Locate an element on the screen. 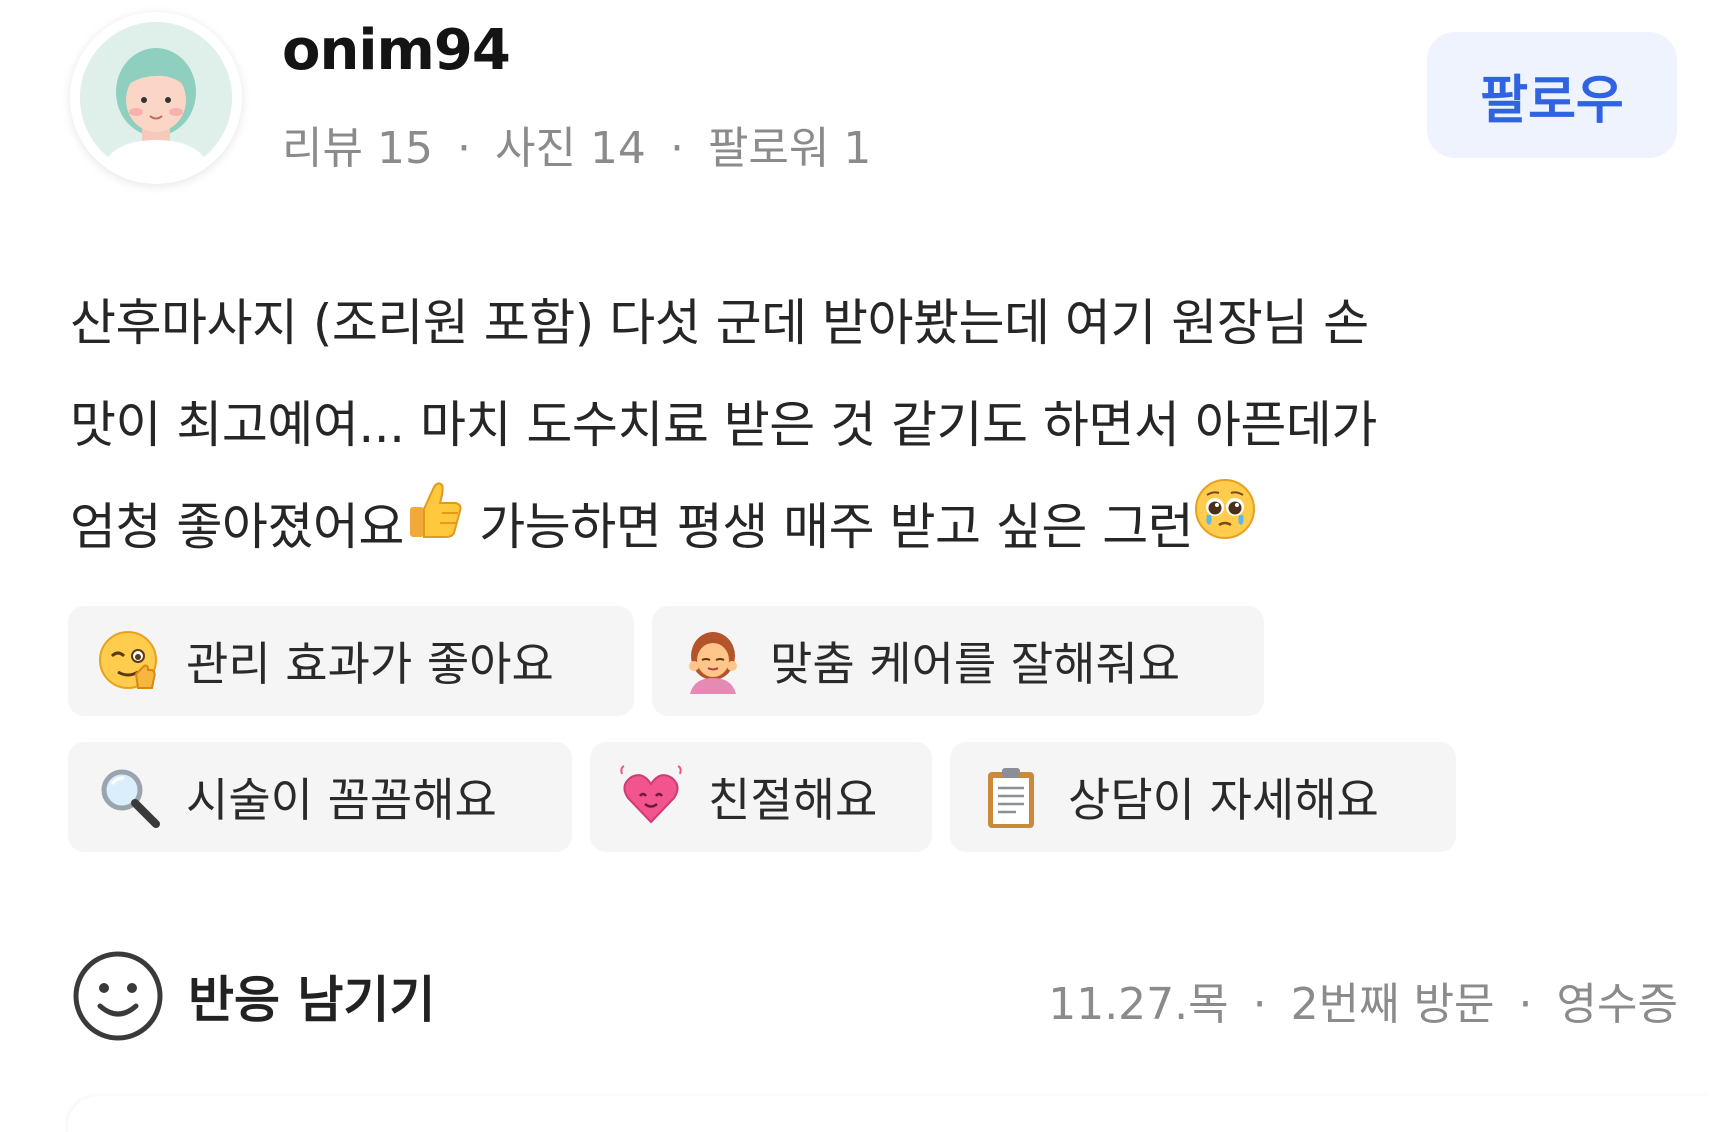 The height and width of the screenshot is (1132, 1728). woman-facial-icon is located at coordinates (713, 661).